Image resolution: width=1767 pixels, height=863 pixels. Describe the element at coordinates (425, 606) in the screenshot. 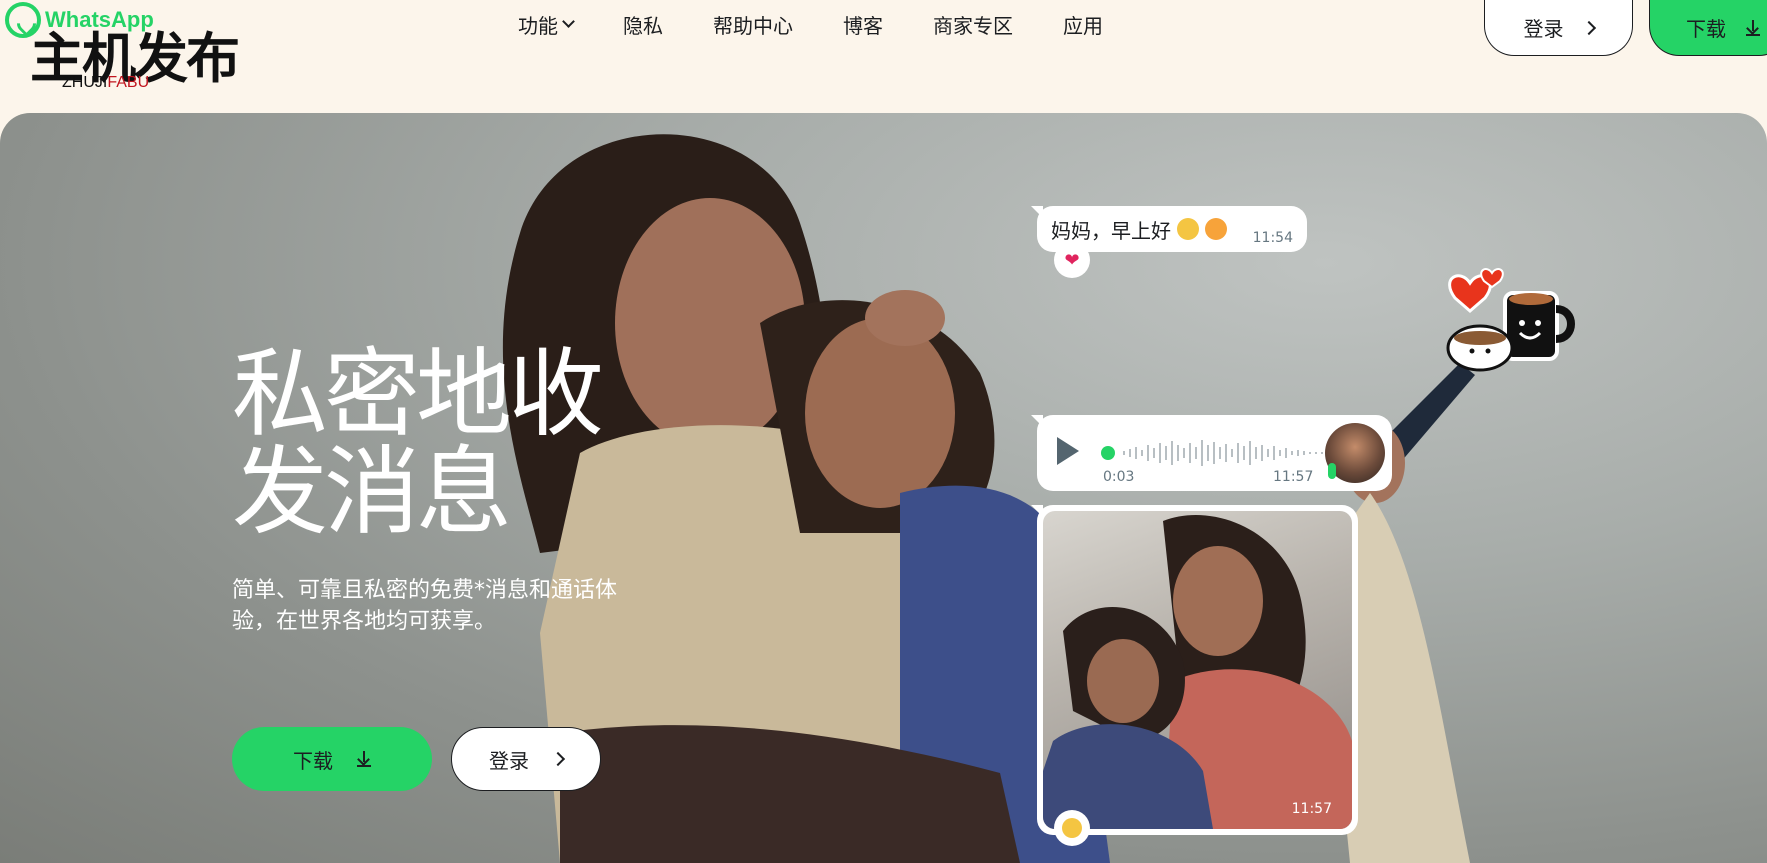

I see `hero-subtitle: 简单、可靠且私密的免费*消息和通话体验，在世界各地均可获享。` at that location.